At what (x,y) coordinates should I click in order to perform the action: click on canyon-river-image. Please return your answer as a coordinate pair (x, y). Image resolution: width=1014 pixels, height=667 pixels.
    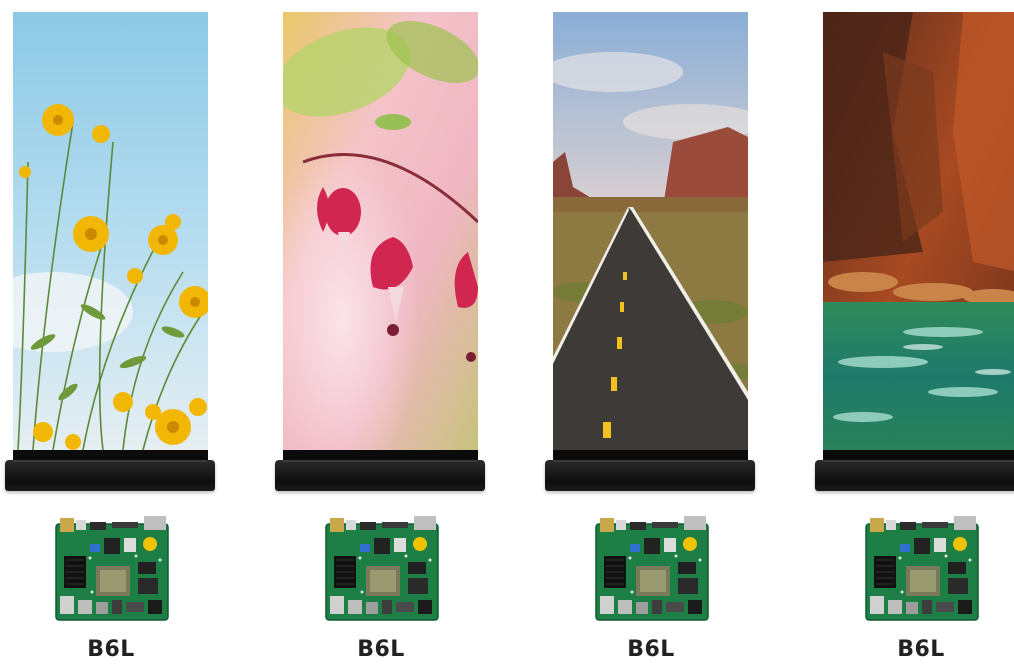
    Looking at the image, I should click on (918, 231).